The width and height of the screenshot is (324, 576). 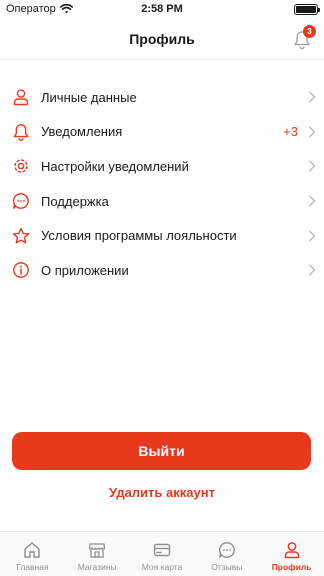 I want to click on menu-item-personal-data: Личные данные, so click(x=162, y=97).